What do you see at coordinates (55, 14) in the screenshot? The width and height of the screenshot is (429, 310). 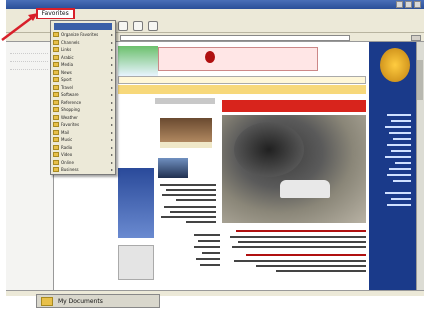 I see `menu-favorites: Favorites` at bounding box center [55, 14].